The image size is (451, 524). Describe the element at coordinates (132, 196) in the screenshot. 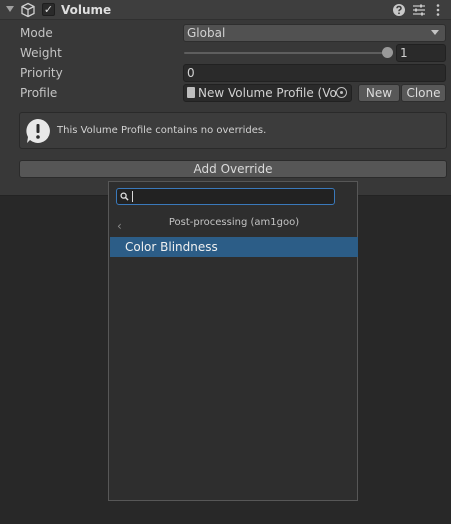

I see `text-caret` at that location.